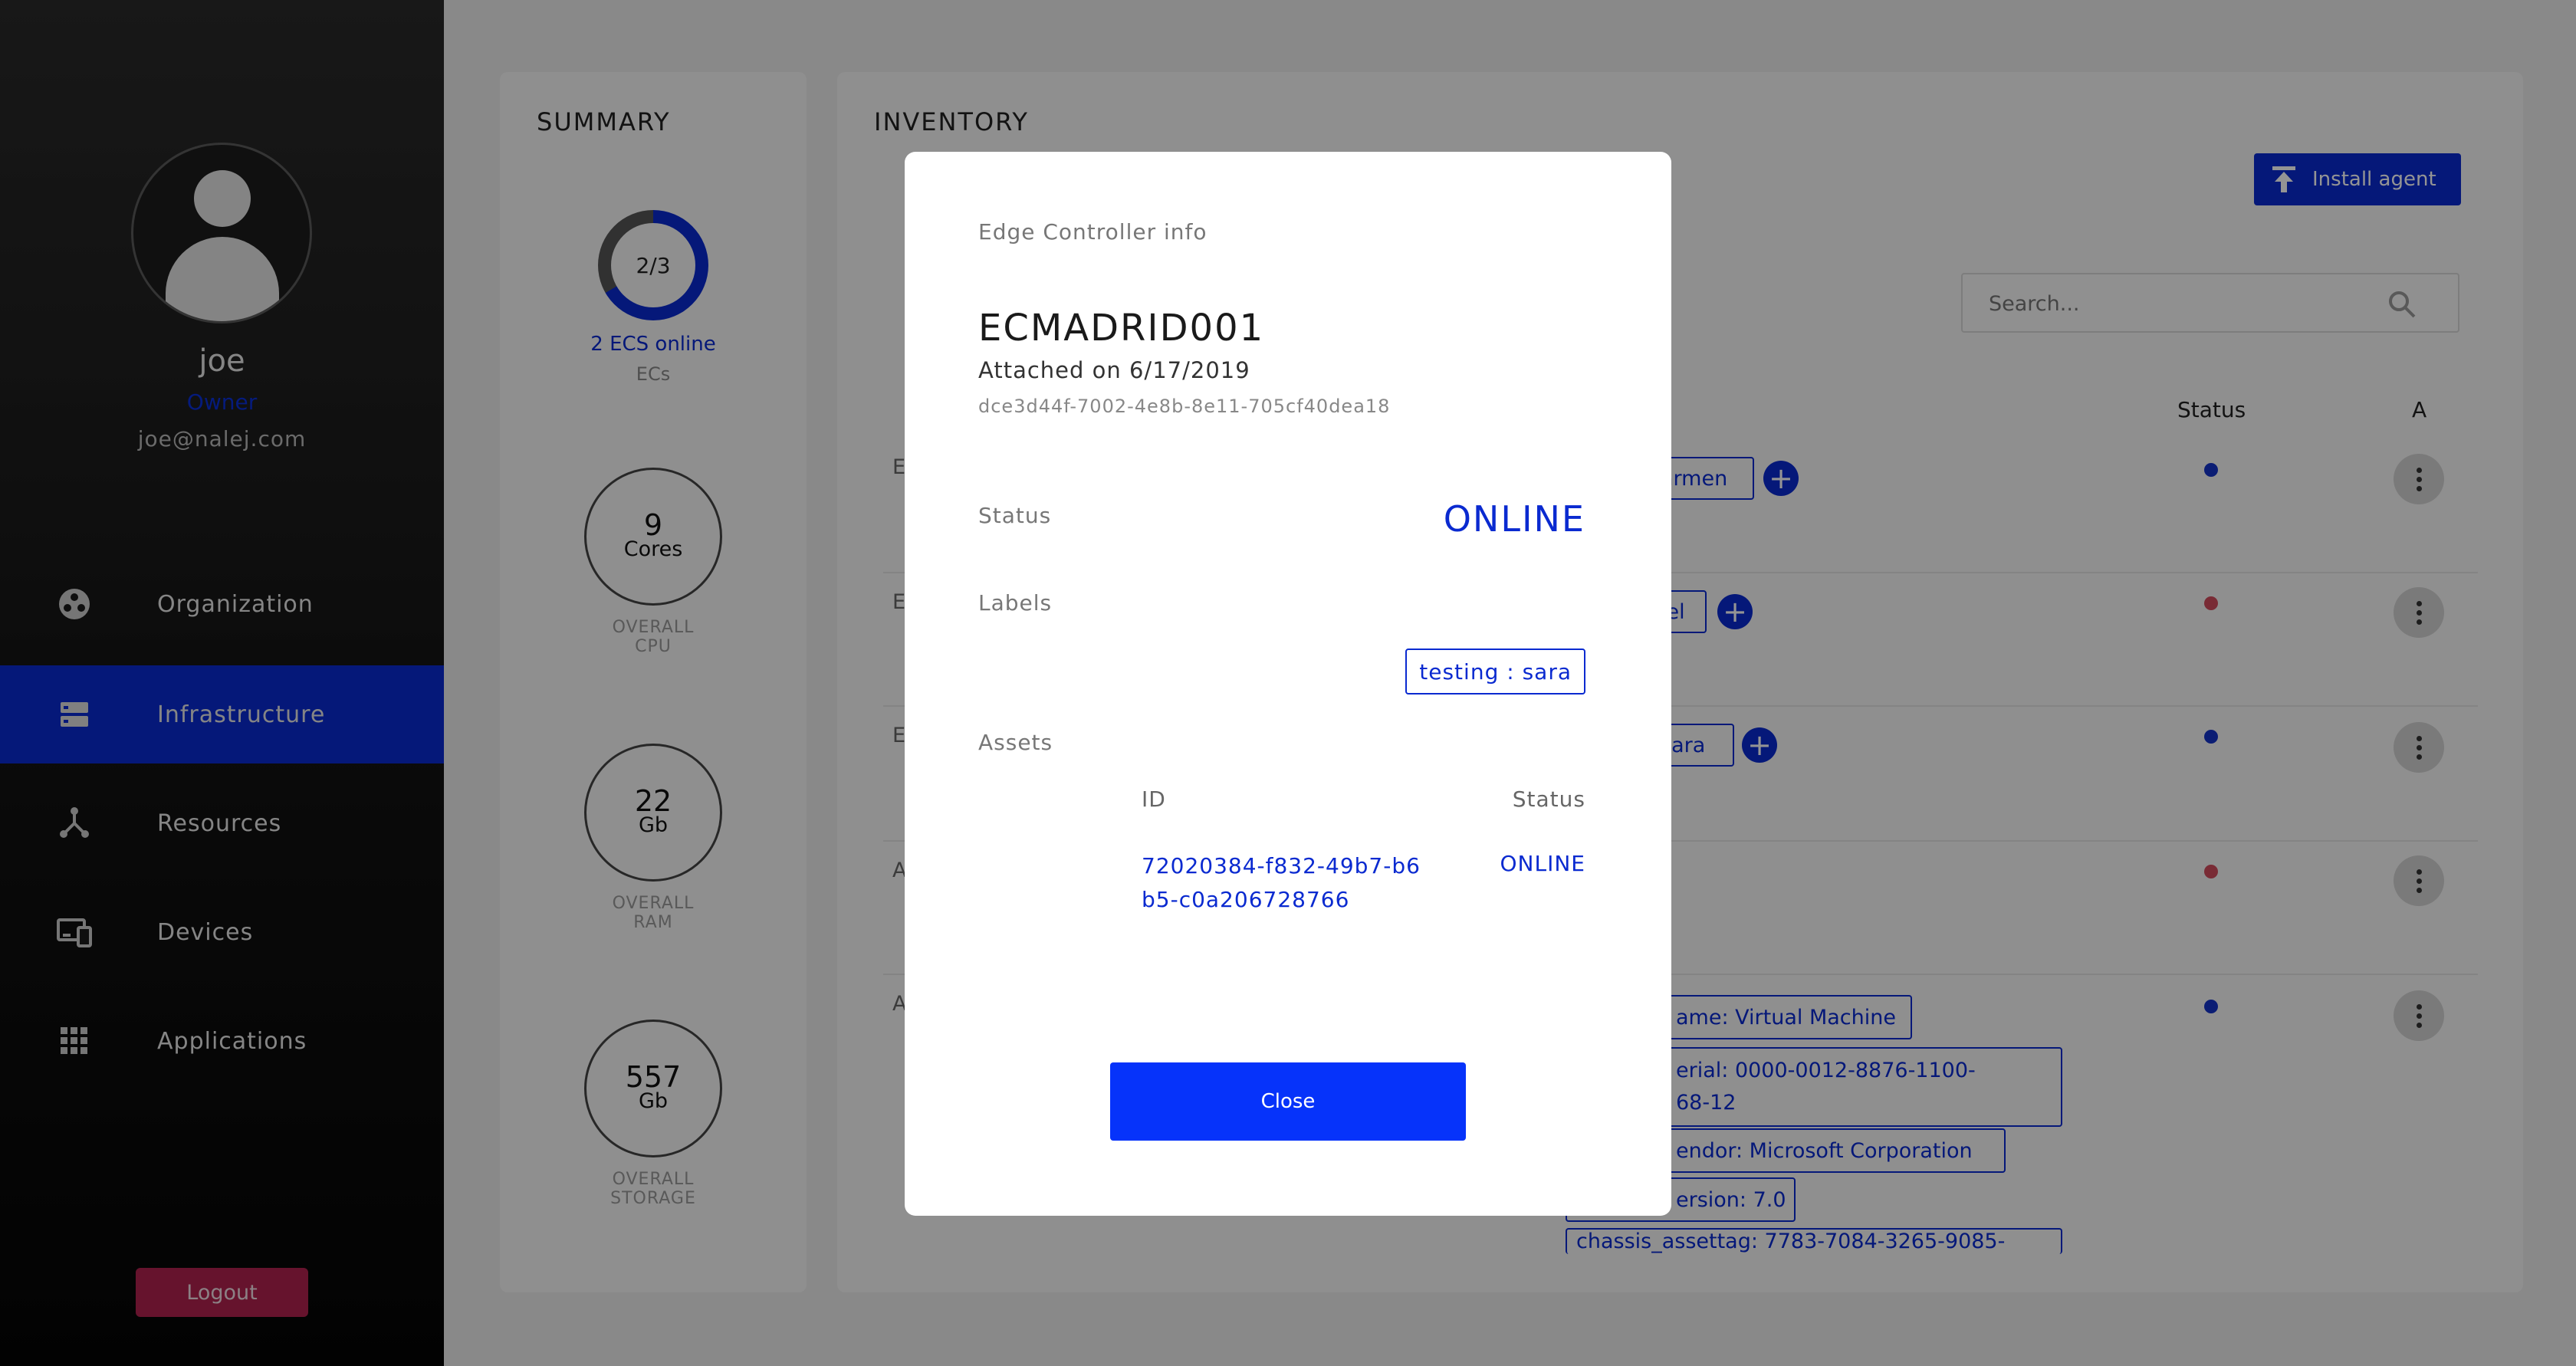 This screenshot has width=2576, height=1366. I want to click on label-chip: testing : sara, so click(1495, 671).